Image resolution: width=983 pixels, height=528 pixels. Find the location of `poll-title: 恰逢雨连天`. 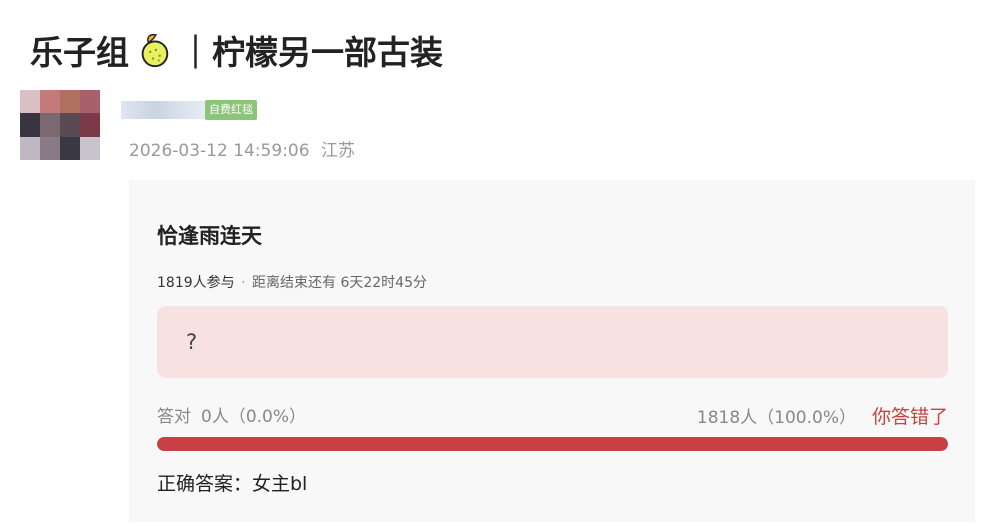

poll-title: 恰逢雨连天 is located at coordinates (209, 236).